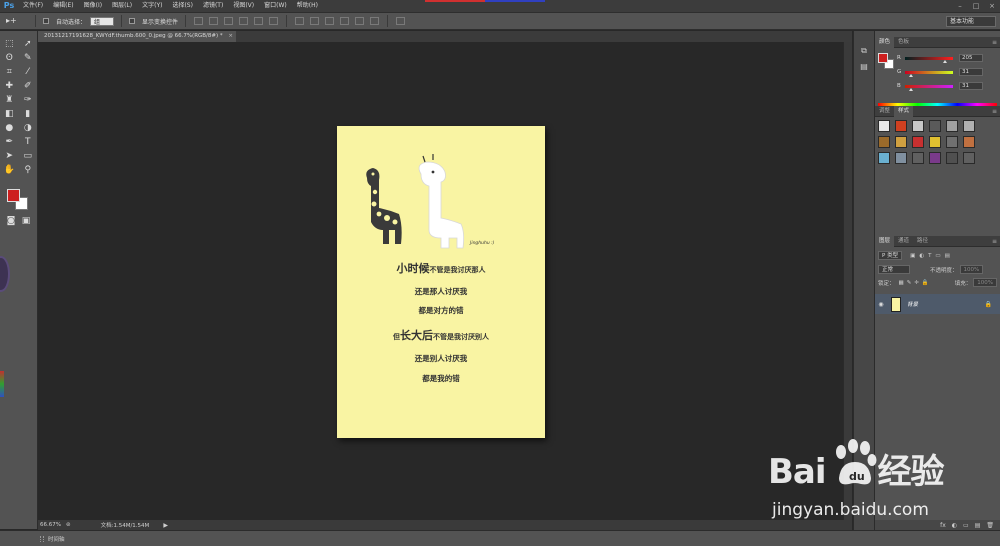 The width and height of the screenshot is (1000, 546). What do you see at coordinates (307, 6) in the screenshot?
I see `menu-help: 帮助(H)` at bounding box center [307, 6].